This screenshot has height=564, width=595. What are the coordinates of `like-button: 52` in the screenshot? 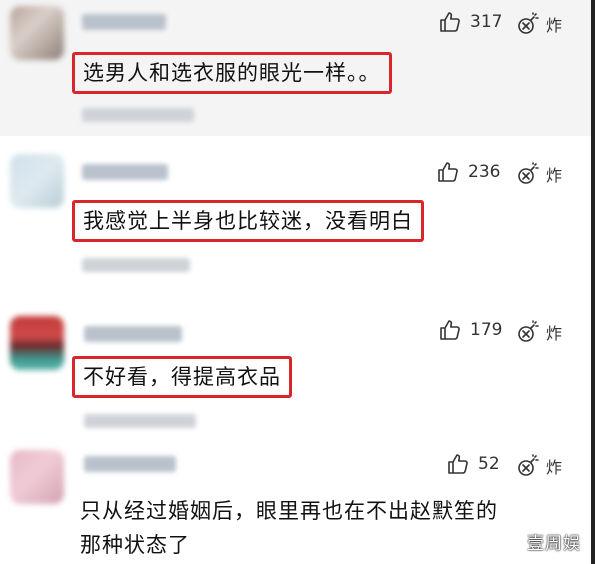 It's located at (473, 464).